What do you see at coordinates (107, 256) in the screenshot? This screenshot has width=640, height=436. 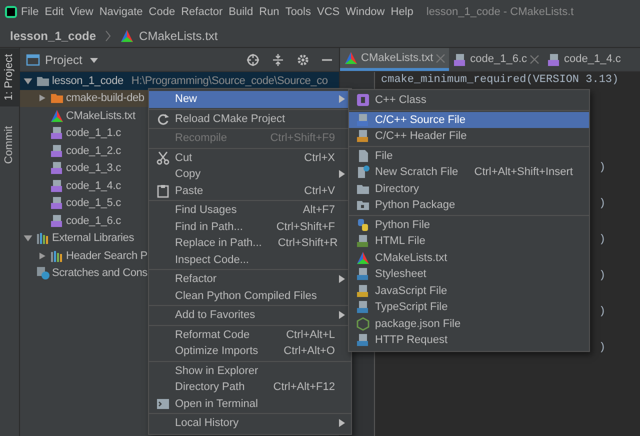 I see `tree-label: Header Search P` at bounding box center [107, 256].